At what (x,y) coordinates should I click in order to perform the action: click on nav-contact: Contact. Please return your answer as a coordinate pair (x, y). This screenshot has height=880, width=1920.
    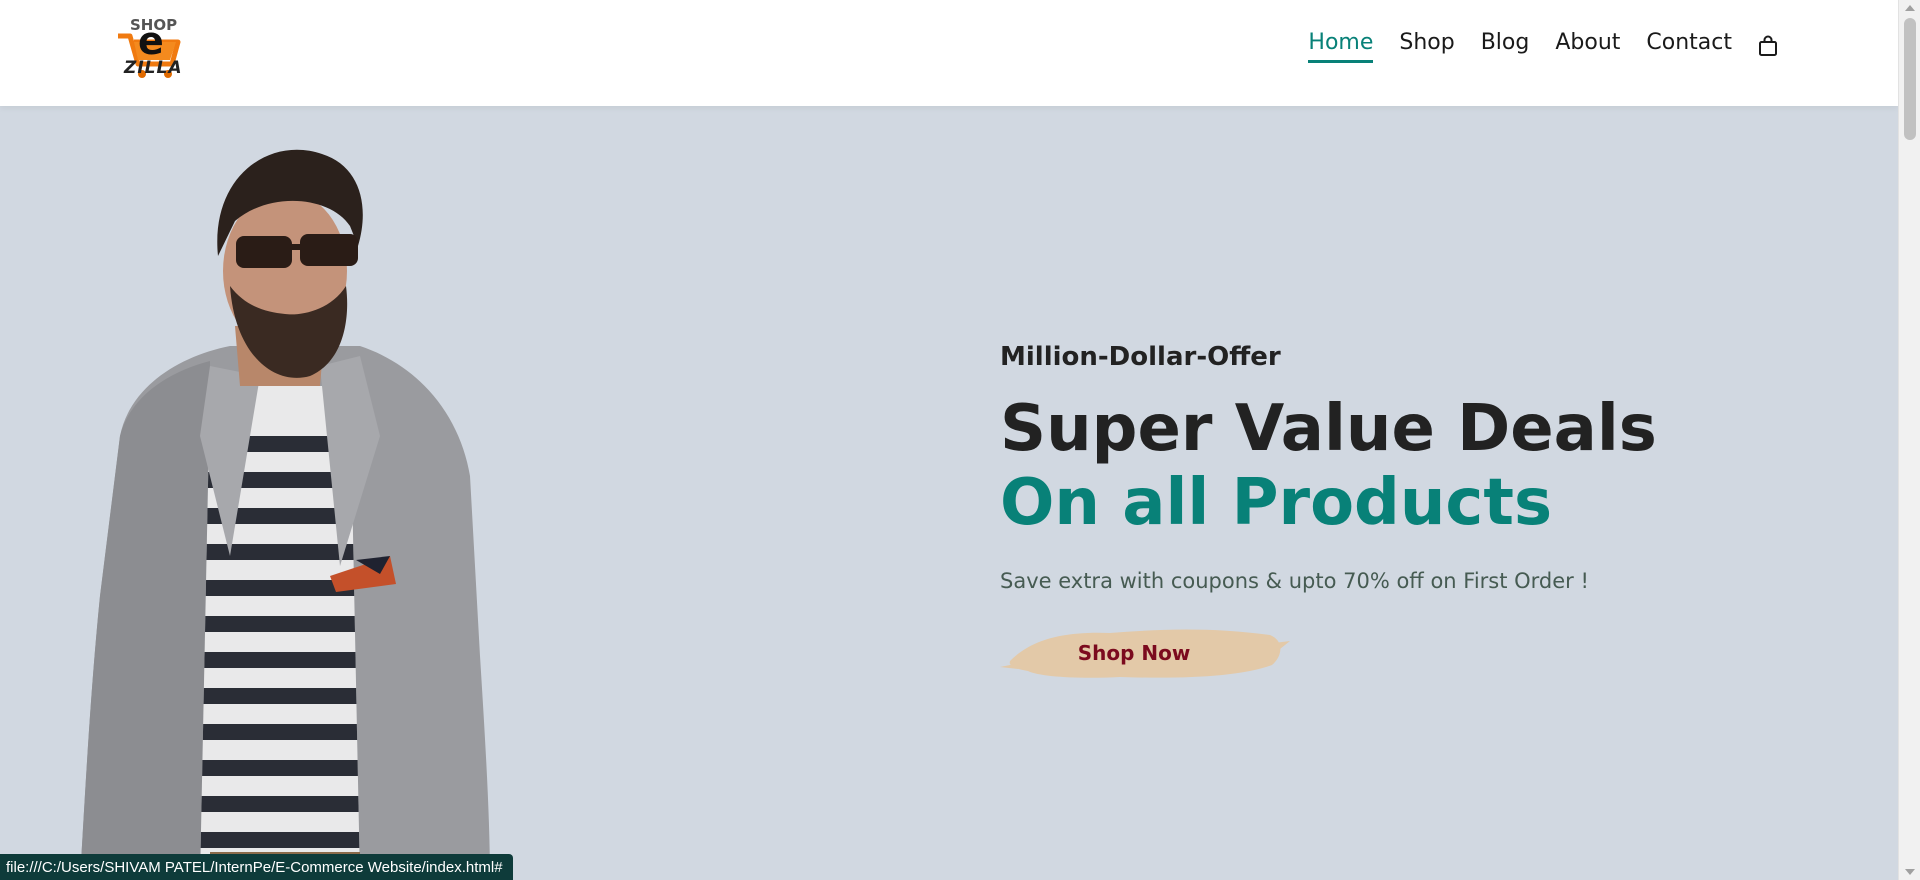
    Looking at the image, I should click on (1689, 45).